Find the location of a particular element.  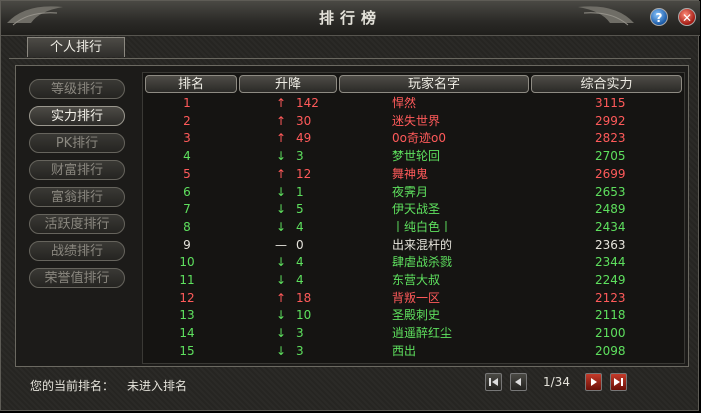

sidebar-item-honor-ranking: 荣誉值排行 is located at coordinates (77, 278).